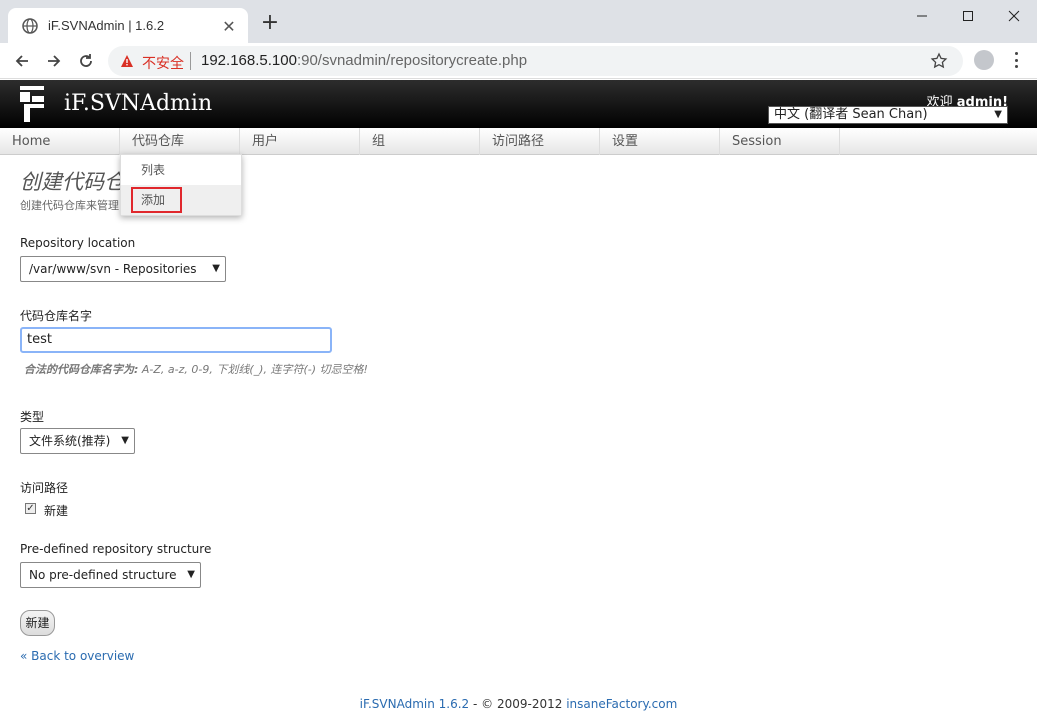 The height and width of the screenshot is (725, 1037). Describe the element at coordinates (300, 141) in the screenshot. I see `nav-item-users: 用户` at that location.